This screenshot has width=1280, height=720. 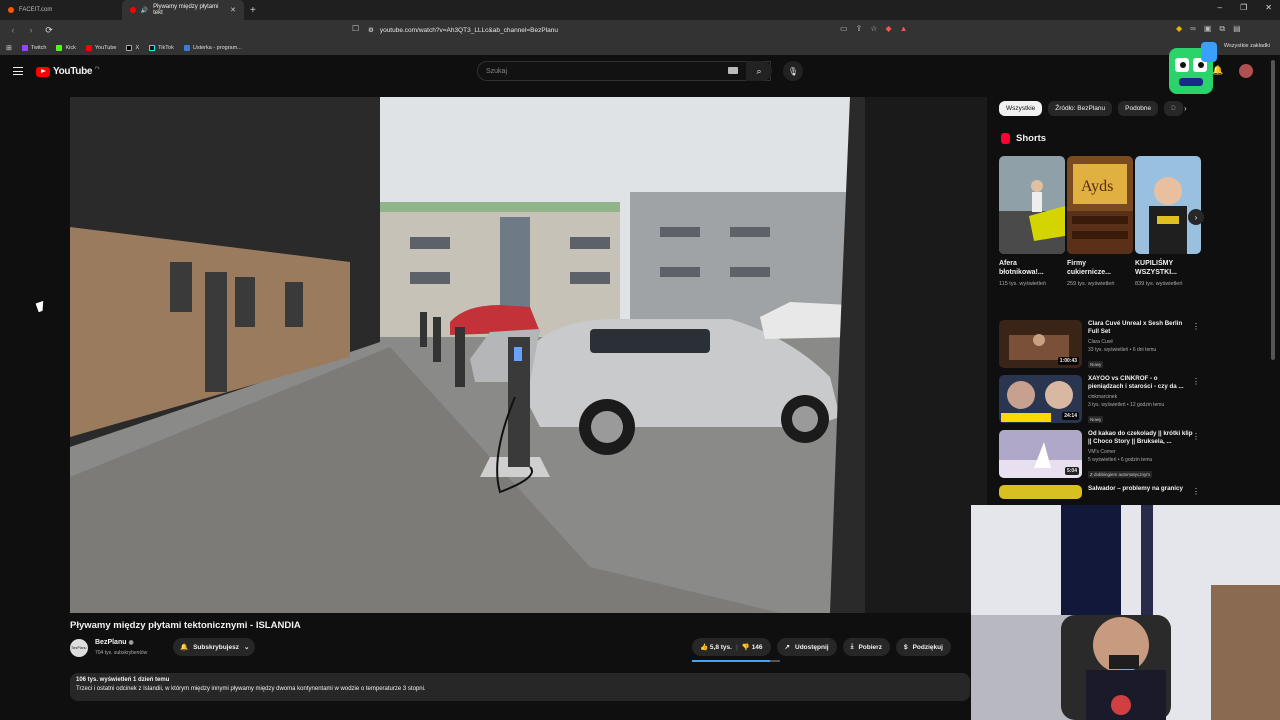 What do you see at coordinates (43, 71) in the screenshot?
I see `youtube-play-icon` at bounding box center [43, 71].